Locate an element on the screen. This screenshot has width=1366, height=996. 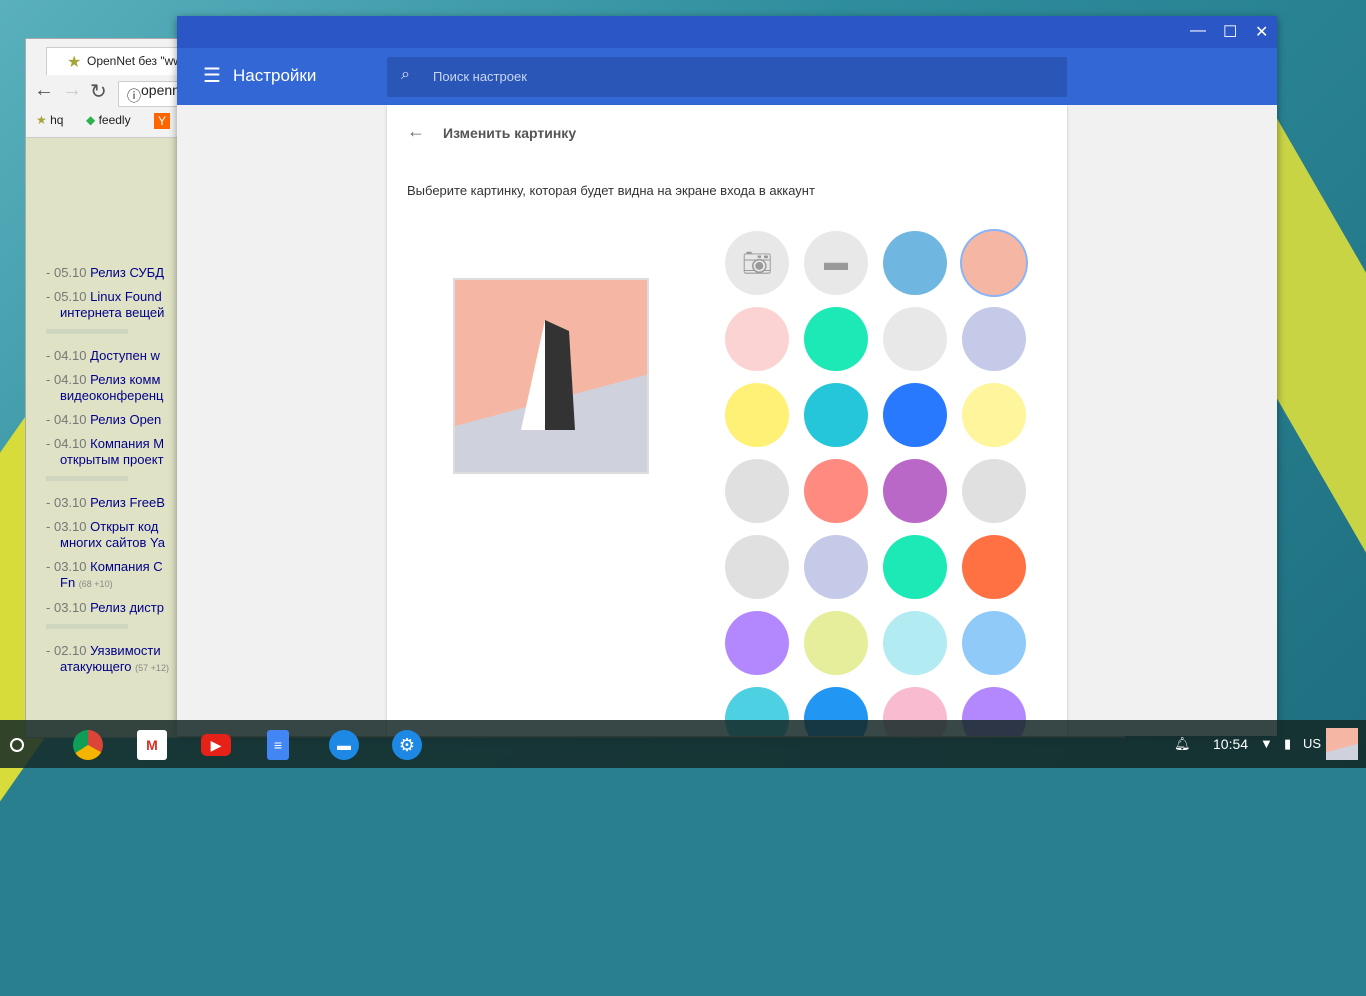
news-title: Компания M is located at coordinates (127, 443).